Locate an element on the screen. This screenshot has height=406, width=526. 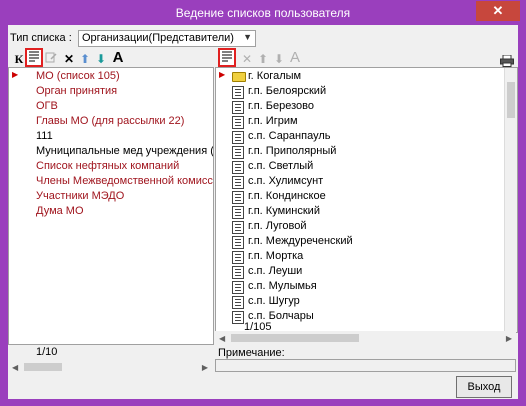
list-item: г.п. Белоярский is located at coordinates (287, 91).